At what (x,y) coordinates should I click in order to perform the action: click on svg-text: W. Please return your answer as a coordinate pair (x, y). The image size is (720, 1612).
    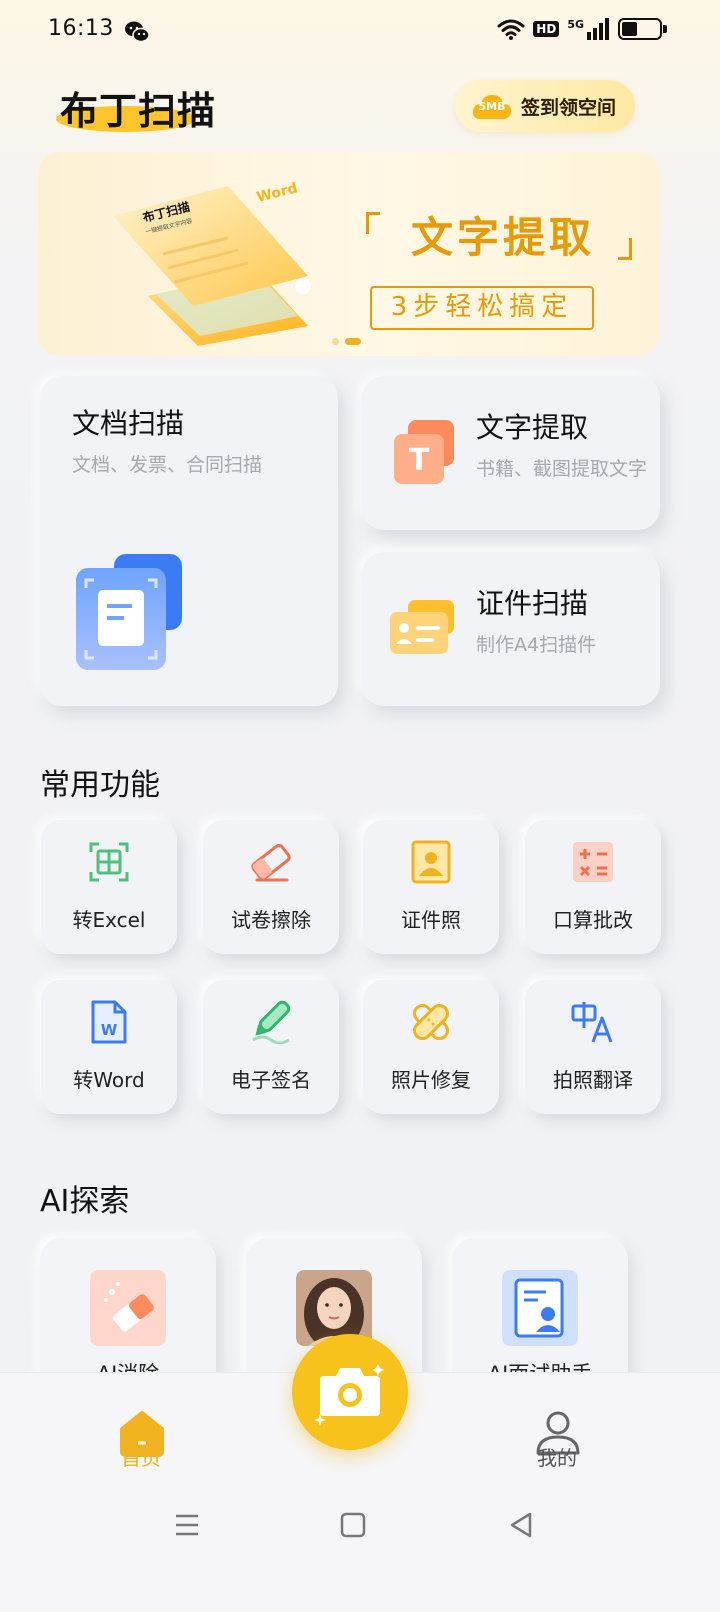
    Looking at the image, I should click on (109, 1030).